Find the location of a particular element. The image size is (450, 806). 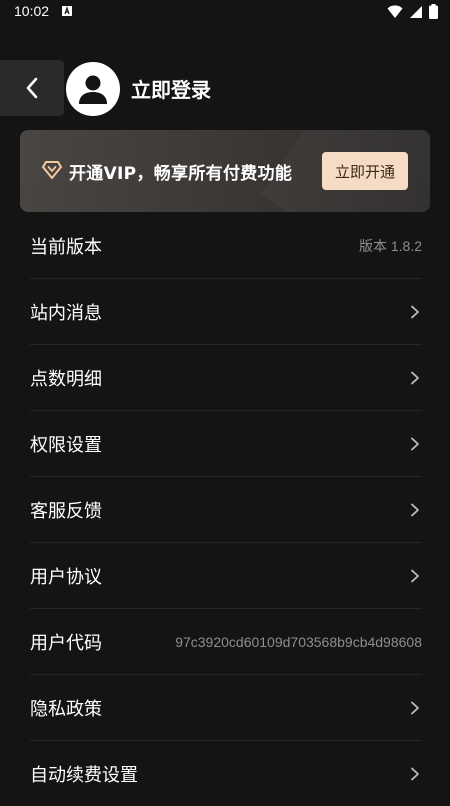

status-icons is located at coordinates (412, 11).